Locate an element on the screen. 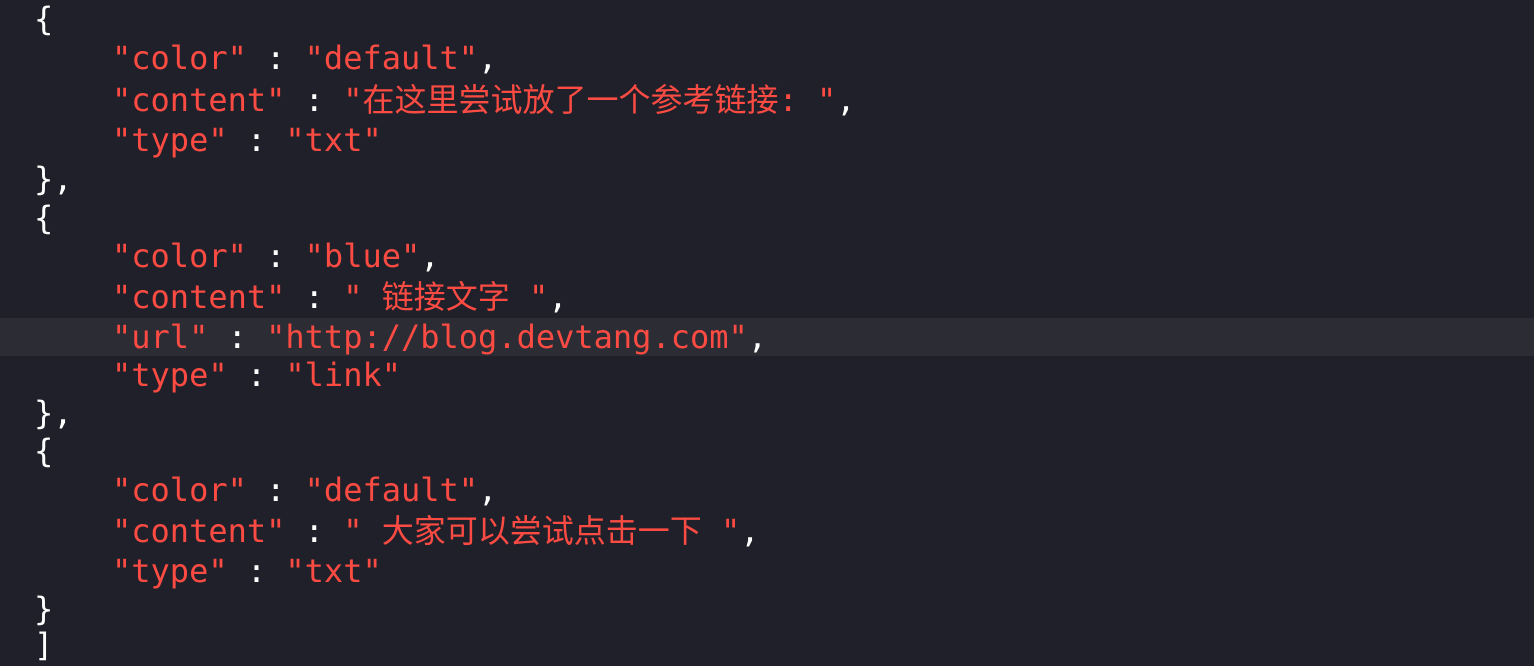  code-line: "type" : "link" is located at coordinates (767, 375).